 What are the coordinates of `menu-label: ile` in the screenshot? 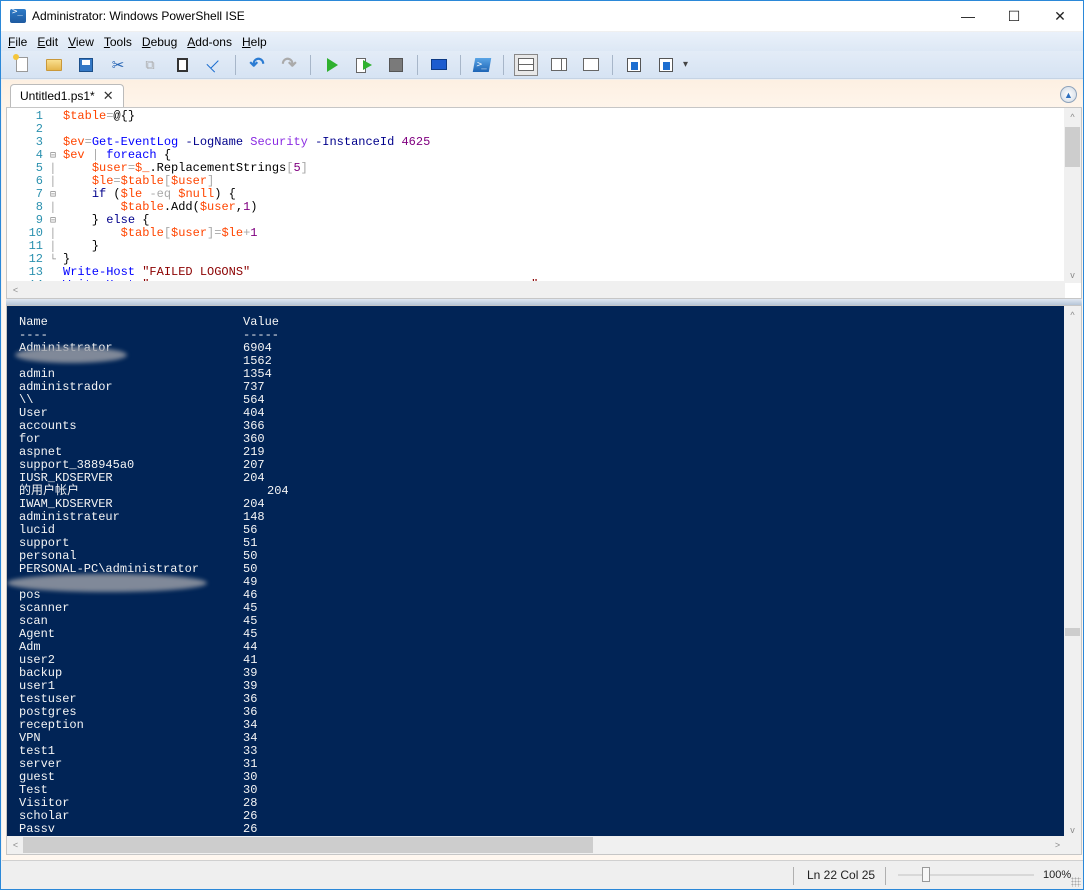 It's located at (21, 41).